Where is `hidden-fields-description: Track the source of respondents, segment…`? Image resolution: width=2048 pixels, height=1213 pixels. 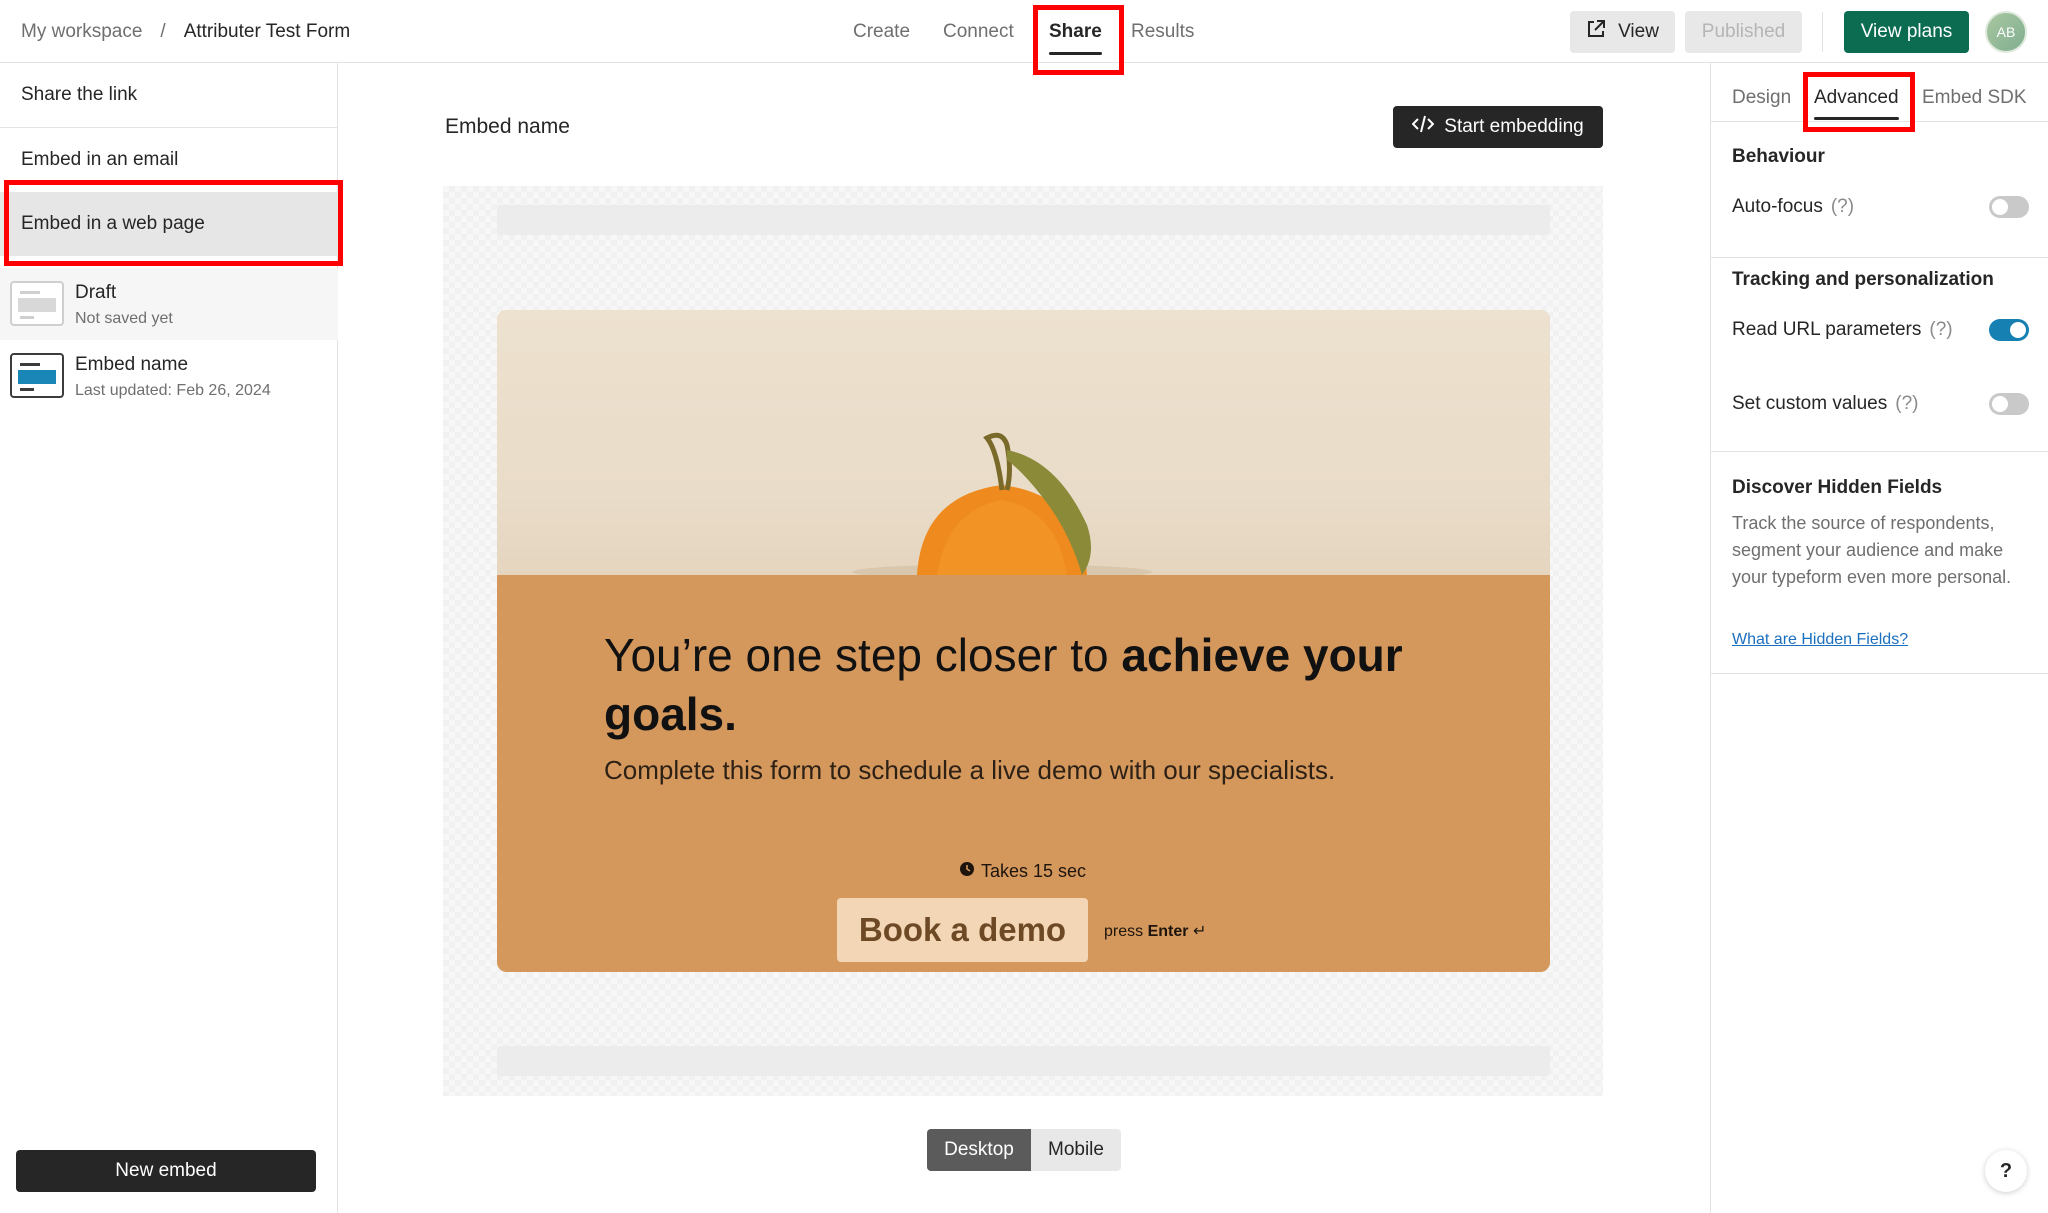
hidden-fields-description: Track the source of respondents, segment… is located at coordinates (1872, 550).